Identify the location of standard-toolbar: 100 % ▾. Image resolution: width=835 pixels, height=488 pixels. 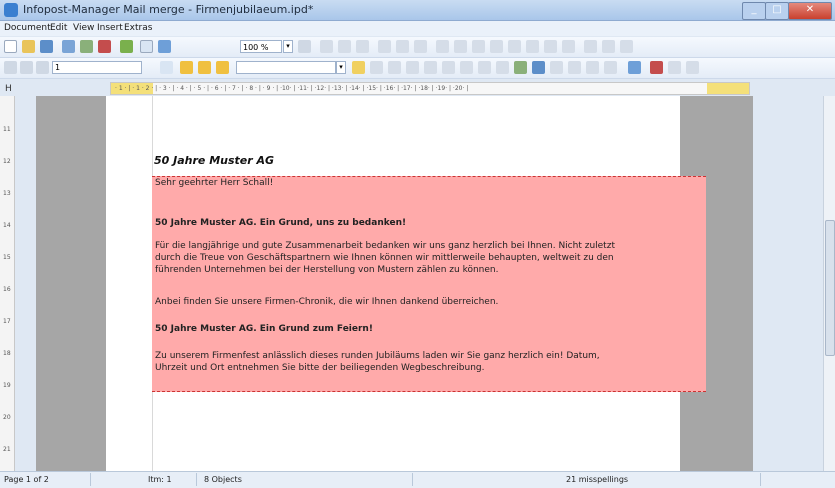
(417, 47).